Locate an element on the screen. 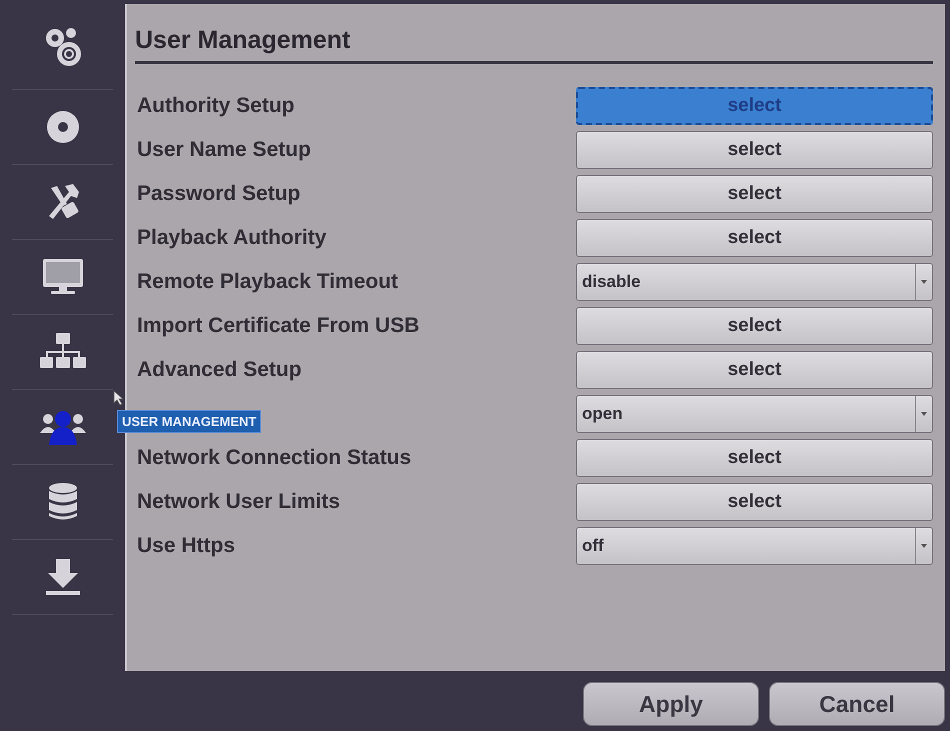 The image size is (950, 731). users-icon is located at coordinates (62, 427).